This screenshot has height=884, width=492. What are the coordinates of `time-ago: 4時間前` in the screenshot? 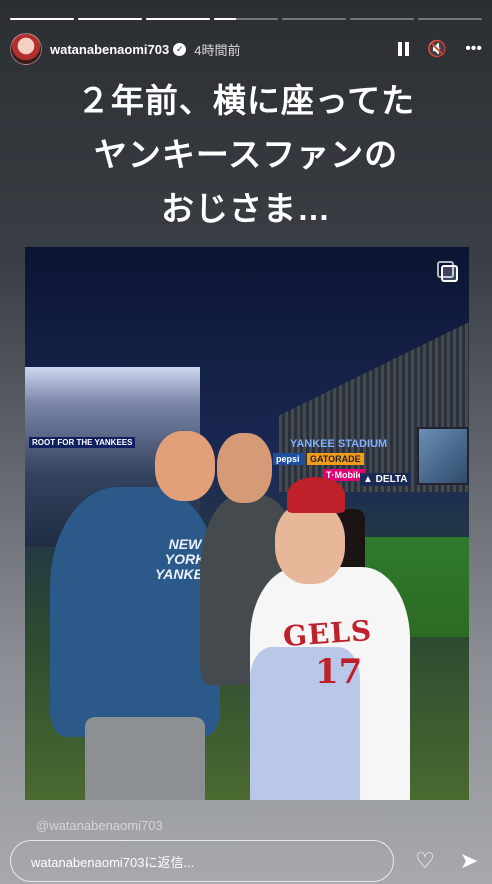 It's located at (217, 50).